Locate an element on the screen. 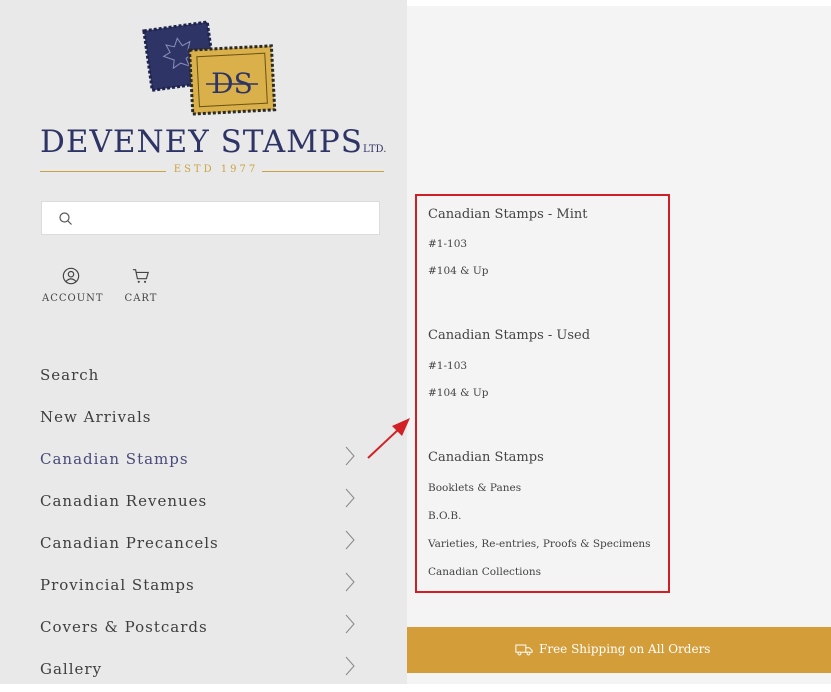 Image resolution: width=831 pixels, height=692 pixels. cart-label: CART is located at coordinates (141, 298).